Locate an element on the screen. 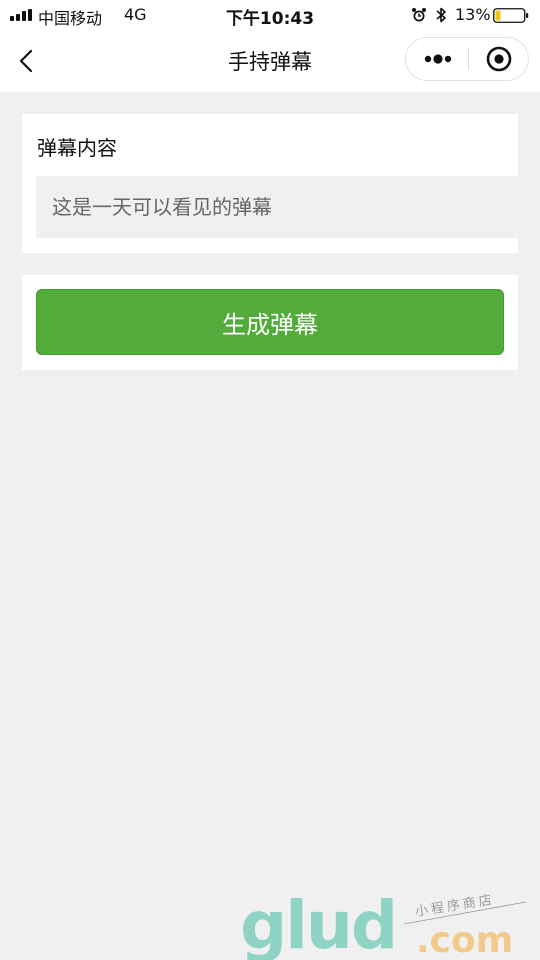 The width and height of the screenshot is (540, 960). status-bar: 中国移动 4G 下午10:43 13% is located at coordinates (270, 15).